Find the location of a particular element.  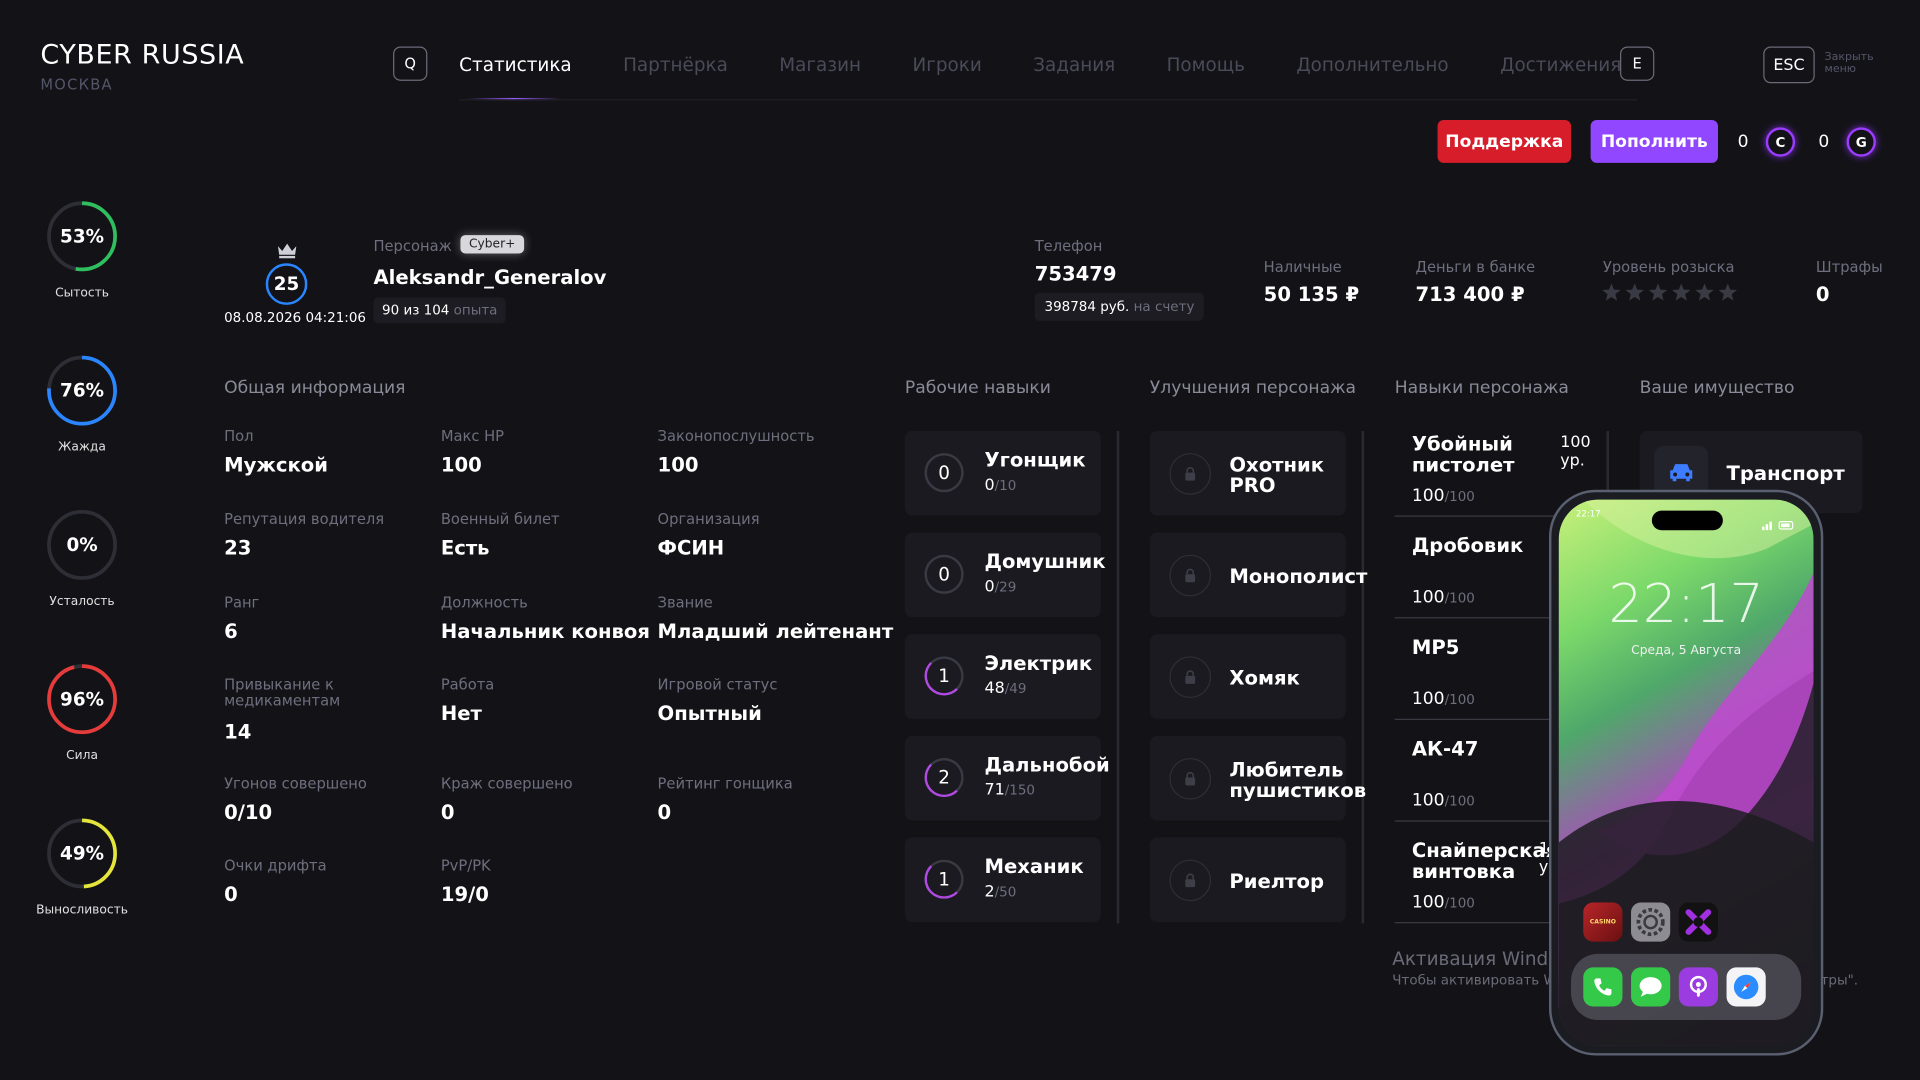

info-label: Краж совершено is located at coordinates (506, 784).